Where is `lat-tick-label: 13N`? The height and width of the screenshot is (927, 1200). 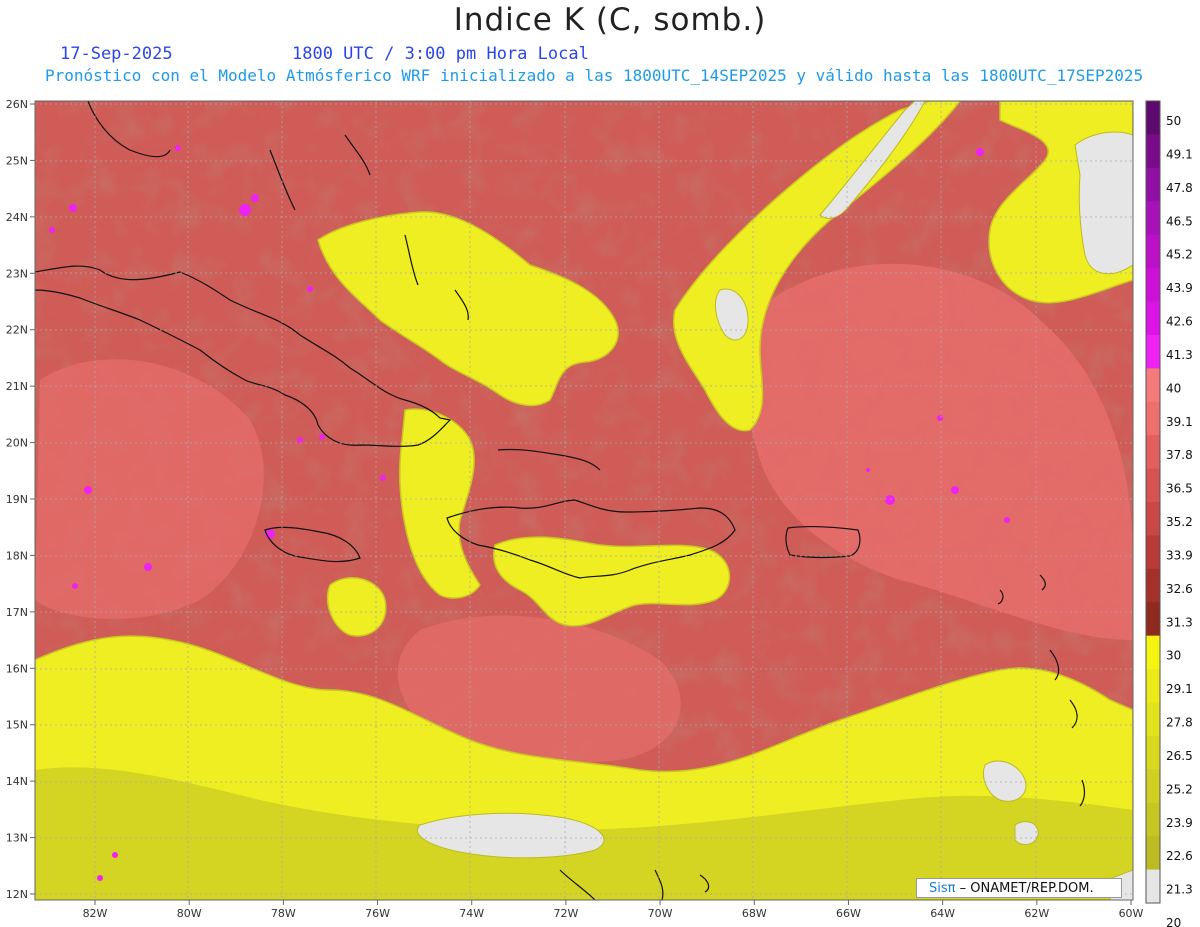
lat-tick-label: 13N is located at coordinates (17, 838).